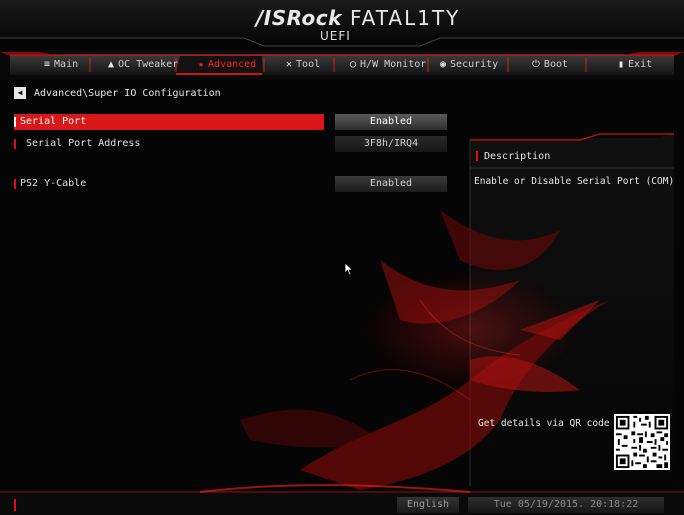  Describe the element at coordinates (169, 122) in the screenshot. I see `setting-row-serial-port: Serial Port` at that location.